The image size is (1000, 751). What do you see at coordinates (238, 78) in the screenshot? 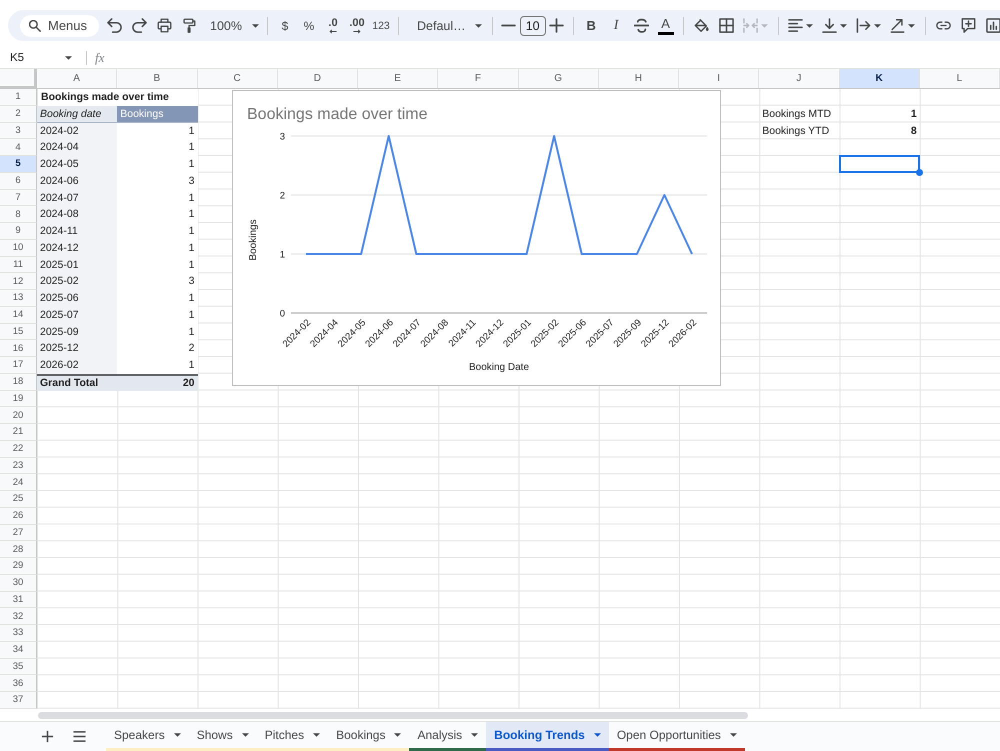
I see `column-header: C` at bounding box center [238, 78].